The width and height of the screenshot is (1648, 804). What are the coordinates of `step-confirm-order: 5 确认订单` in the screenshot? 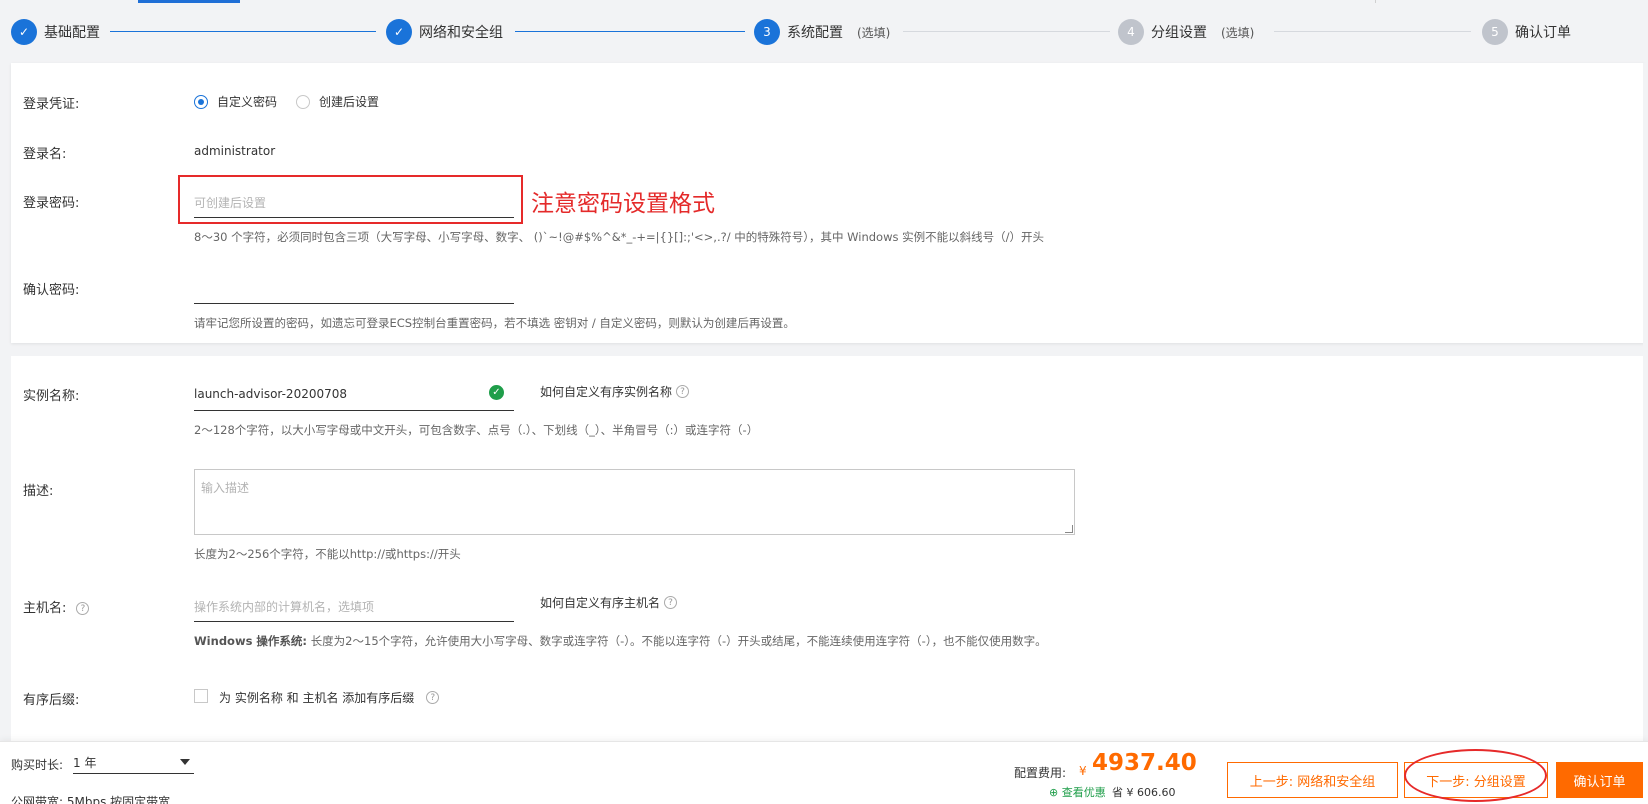 It's located at (1526, 32).